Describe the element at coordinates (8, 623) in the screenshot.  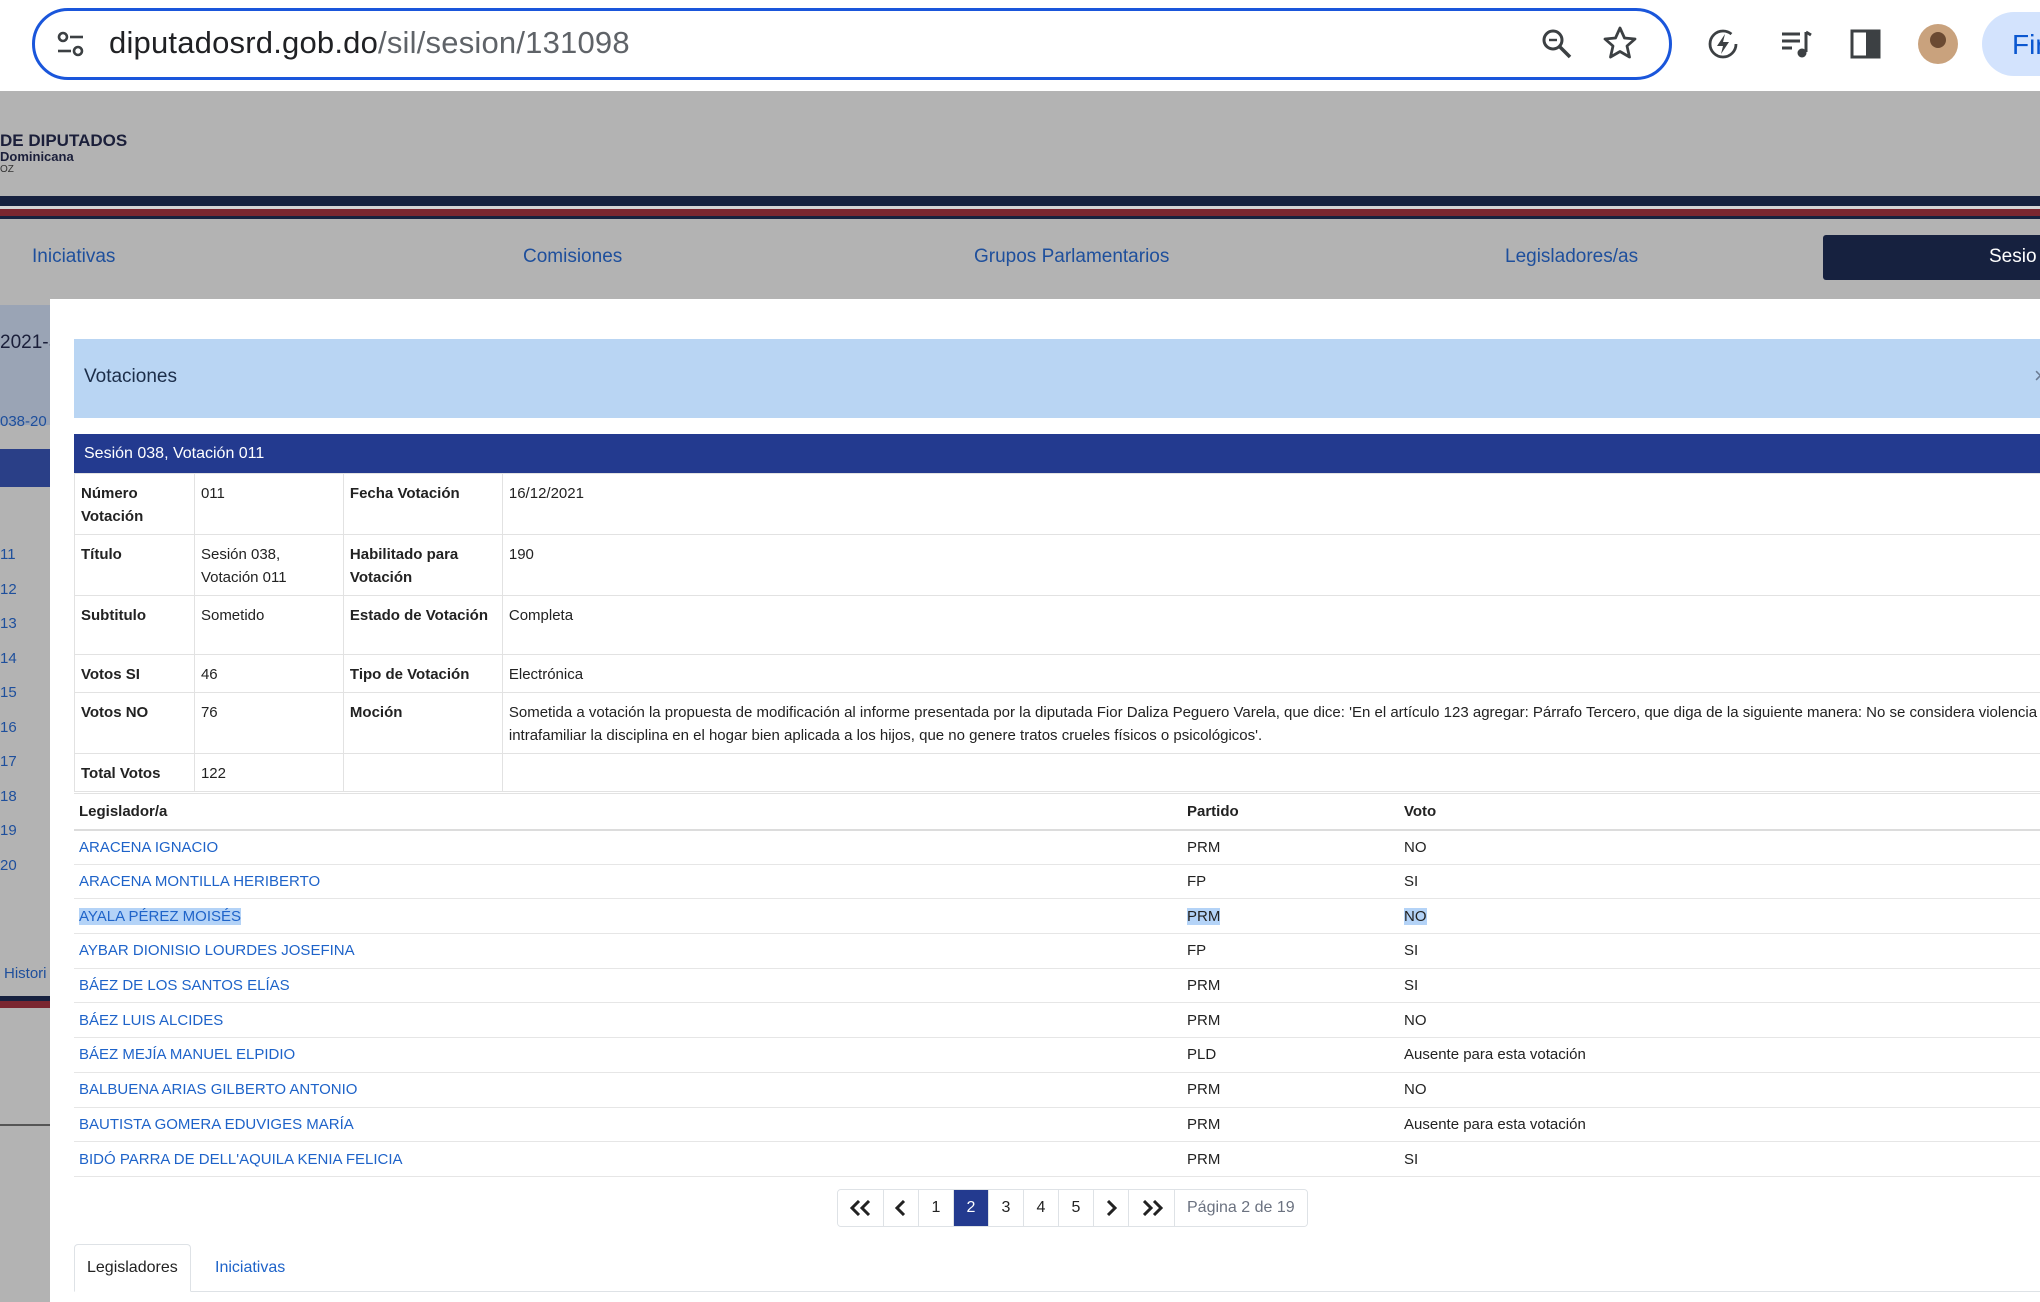
I see `left-number: 13` at that location.